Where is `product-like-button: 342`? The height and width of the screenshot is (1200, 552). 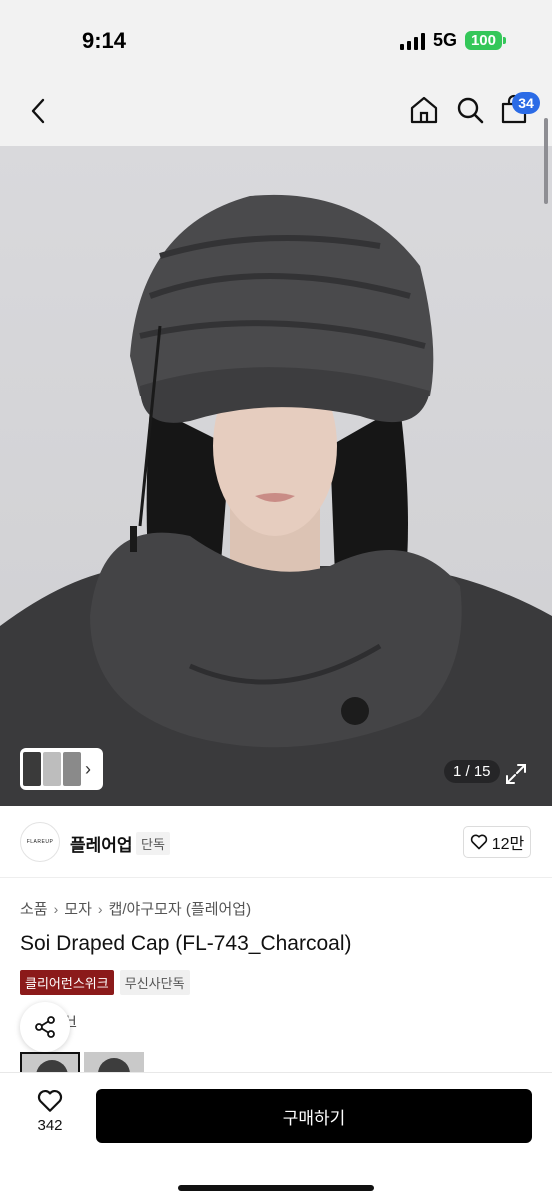 product-like-button: 342 is located at coordinates (50, 1111).